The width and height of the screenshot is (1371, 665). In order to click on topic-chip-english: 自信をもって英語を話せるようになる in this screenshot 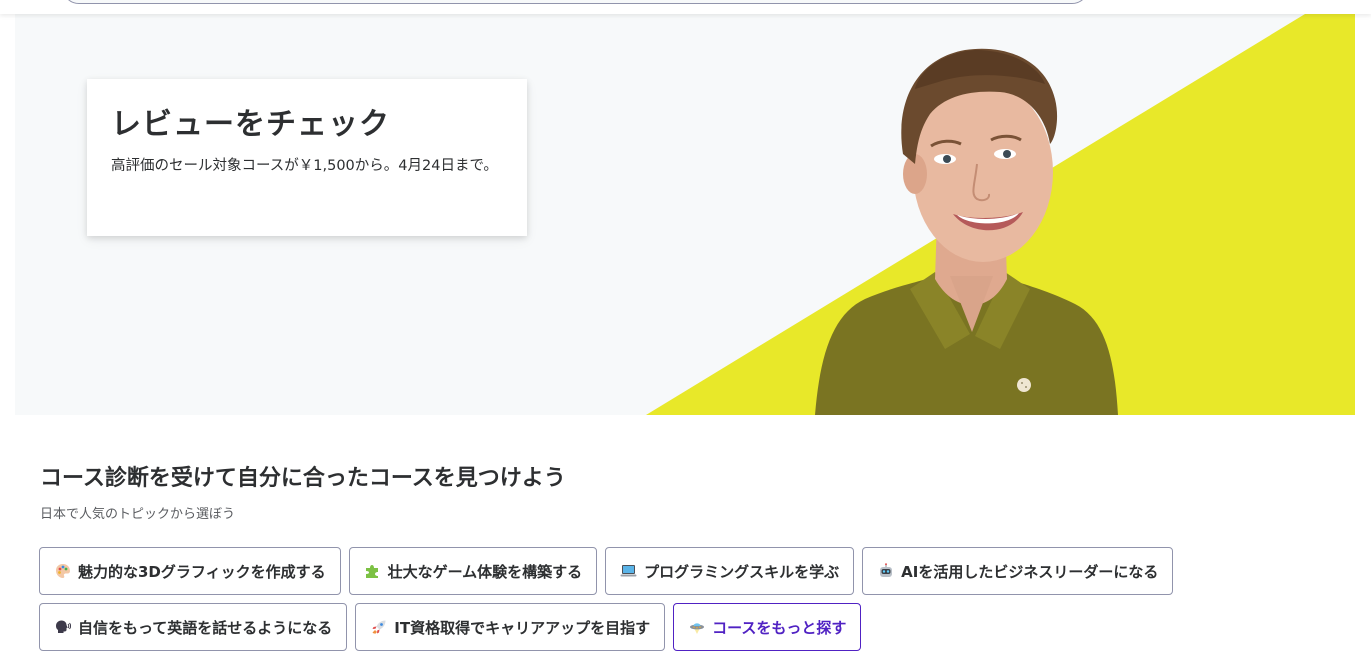, I will do `click(193, 627)`.